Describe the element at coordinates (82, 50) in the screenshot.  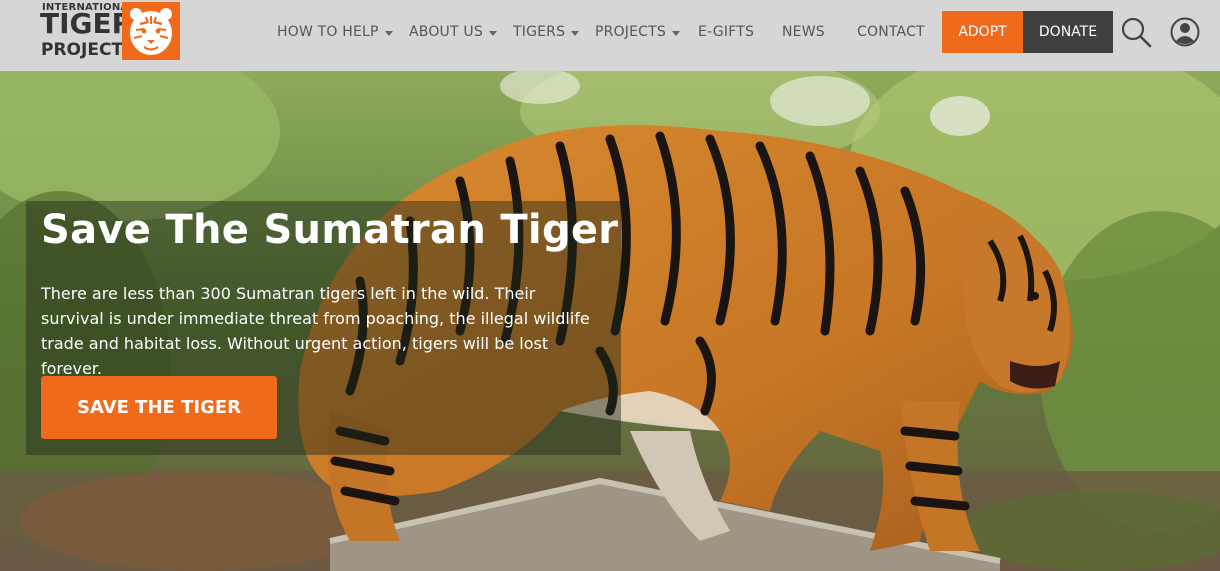
I see `logo-line-project: PROJECT` at that location.